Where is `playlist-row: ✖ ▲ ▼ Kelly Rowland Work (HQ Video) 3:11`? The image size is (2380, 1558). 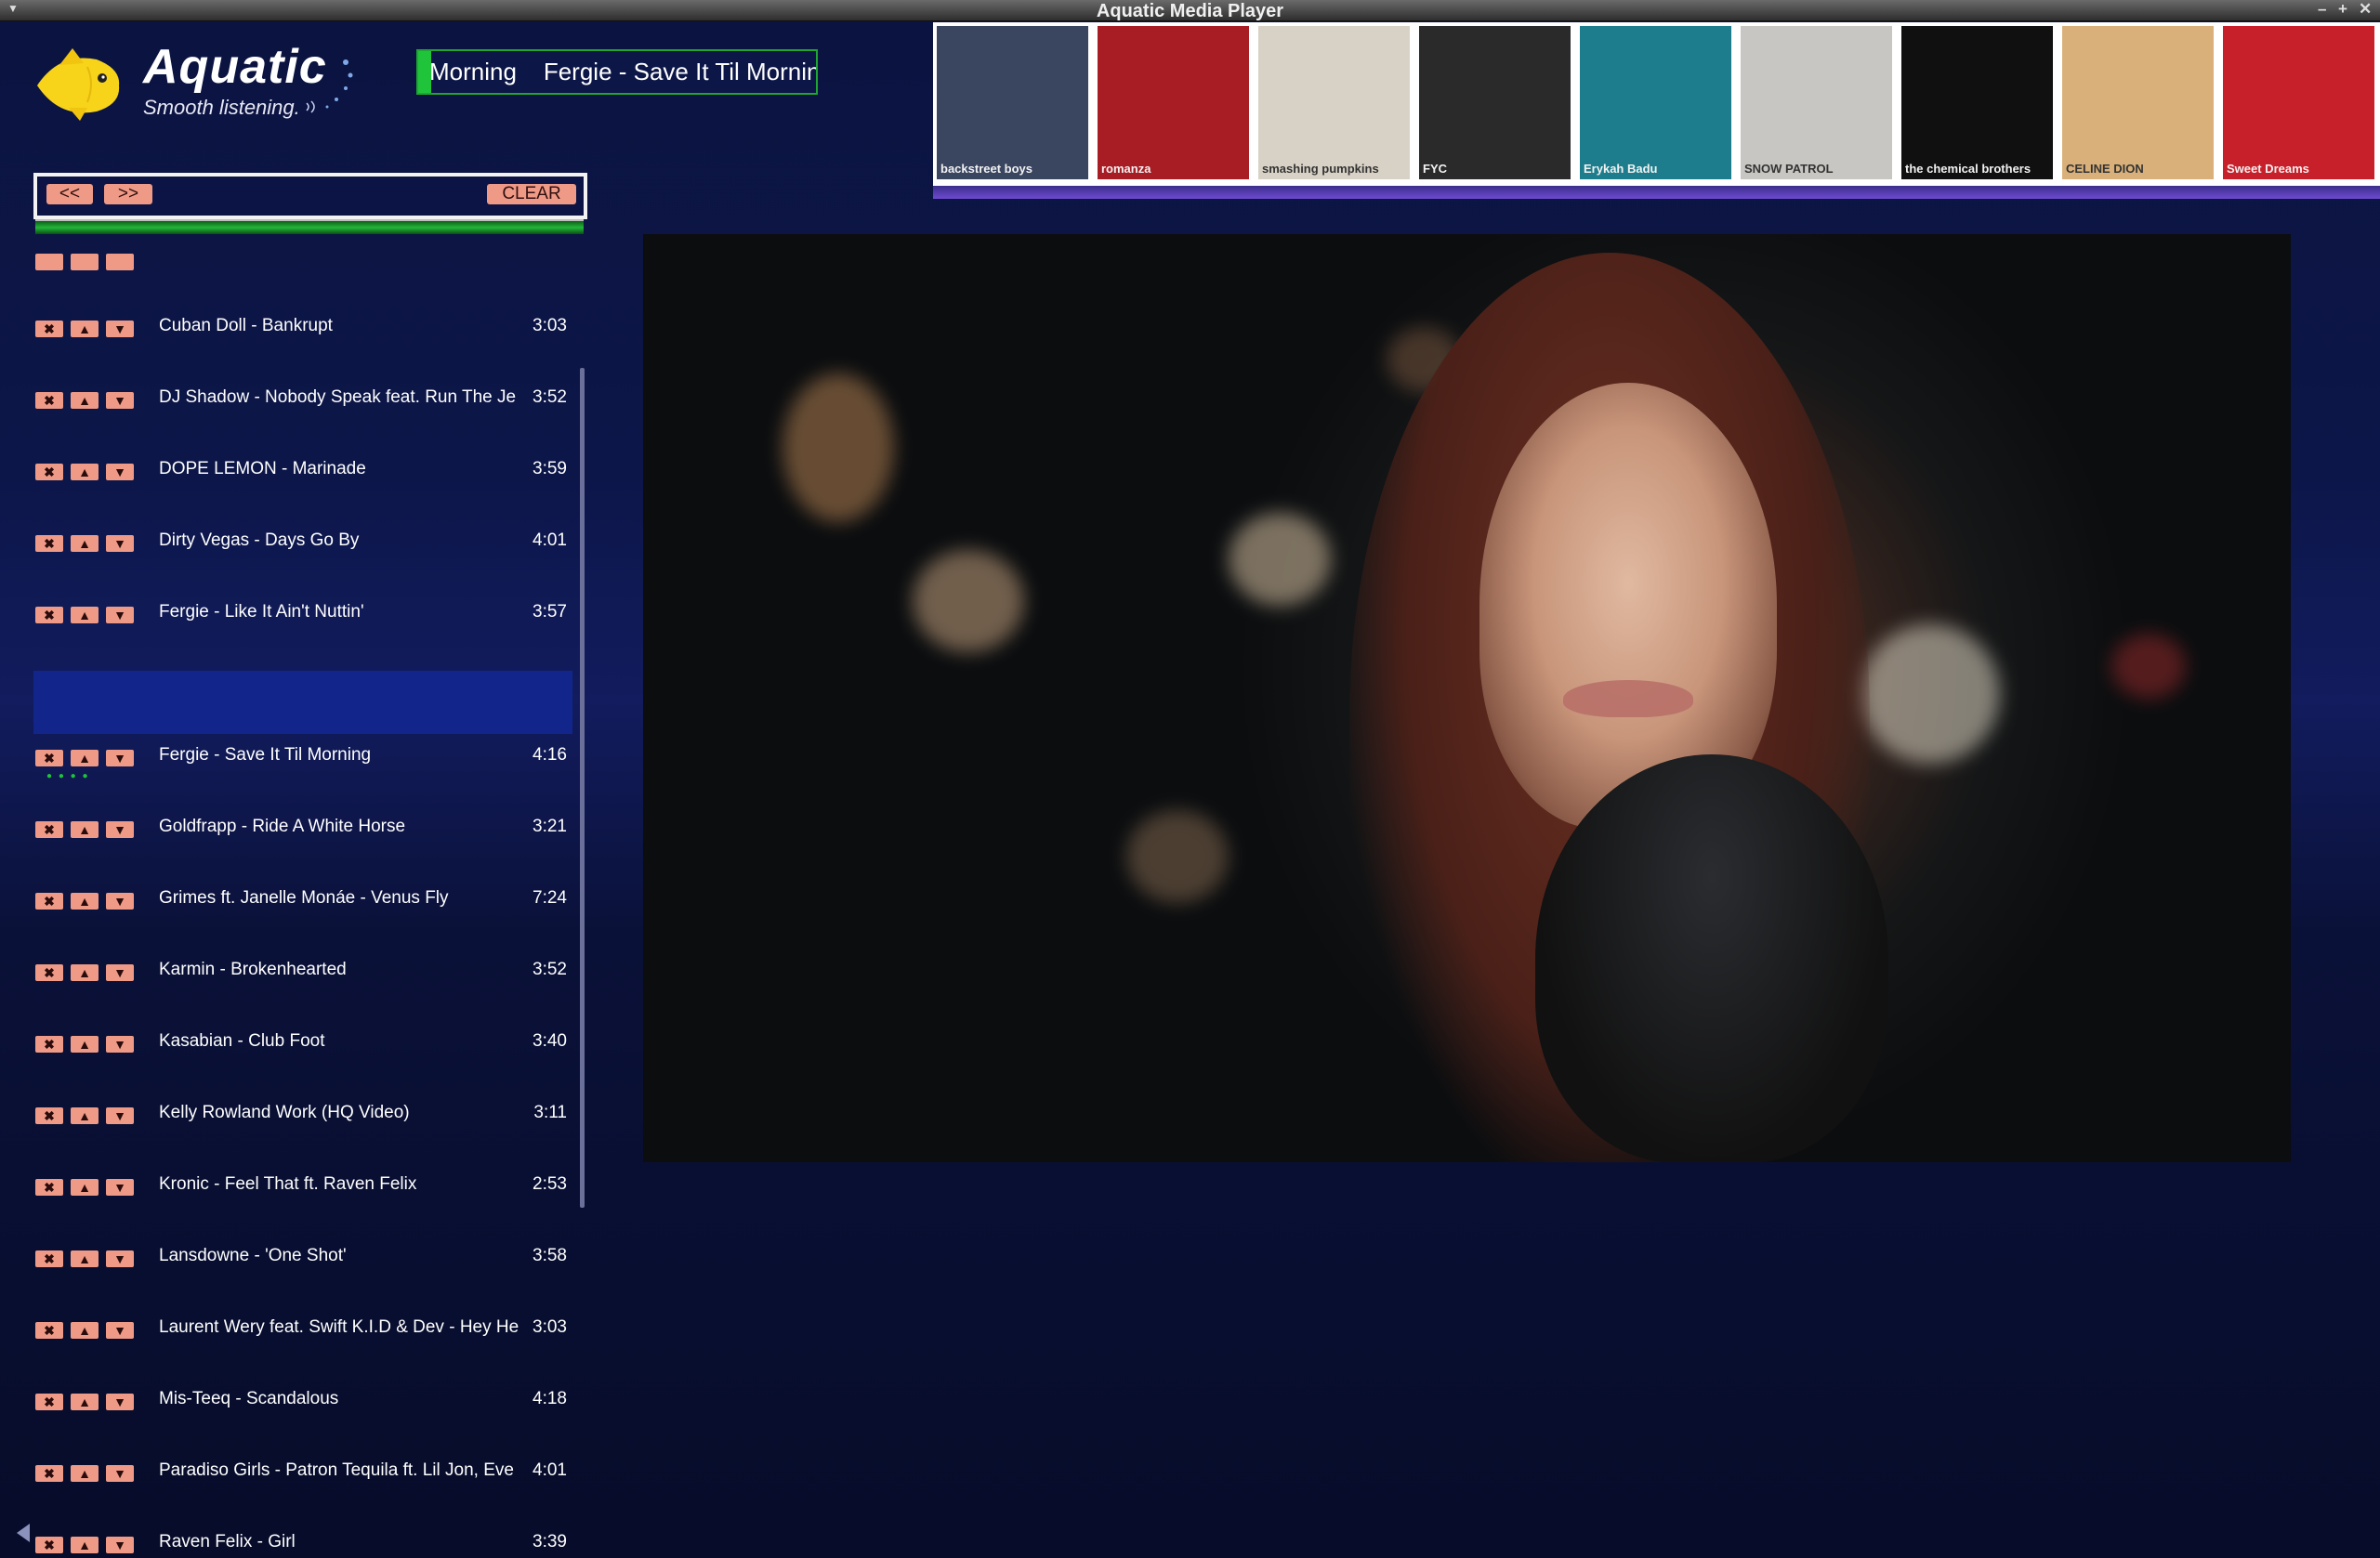
playlist-row: ✖ ▲ ▼ Kelly Rowland Work (HQ Video) 3:11 is located at coordinates (302, 1076).